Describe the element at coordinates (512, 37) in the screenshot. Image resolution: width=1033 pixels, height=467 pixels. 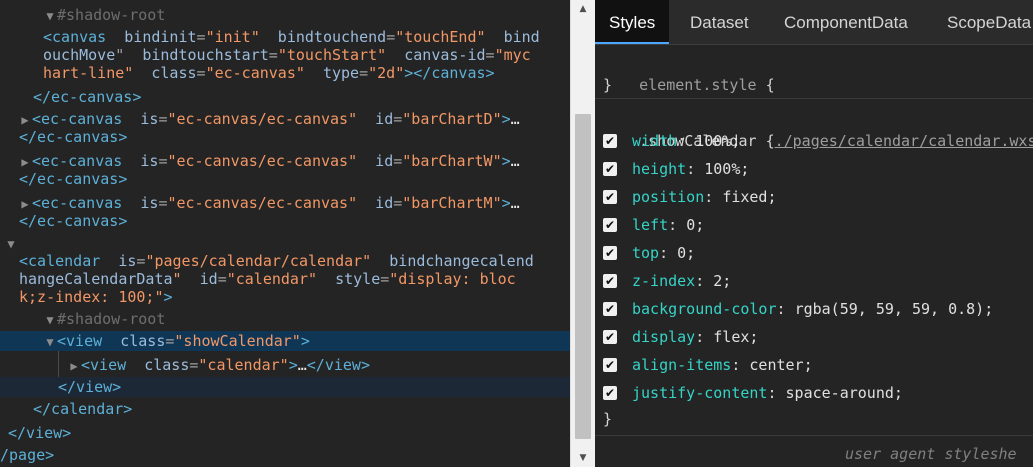
I see `dom-token: bind` at that location.